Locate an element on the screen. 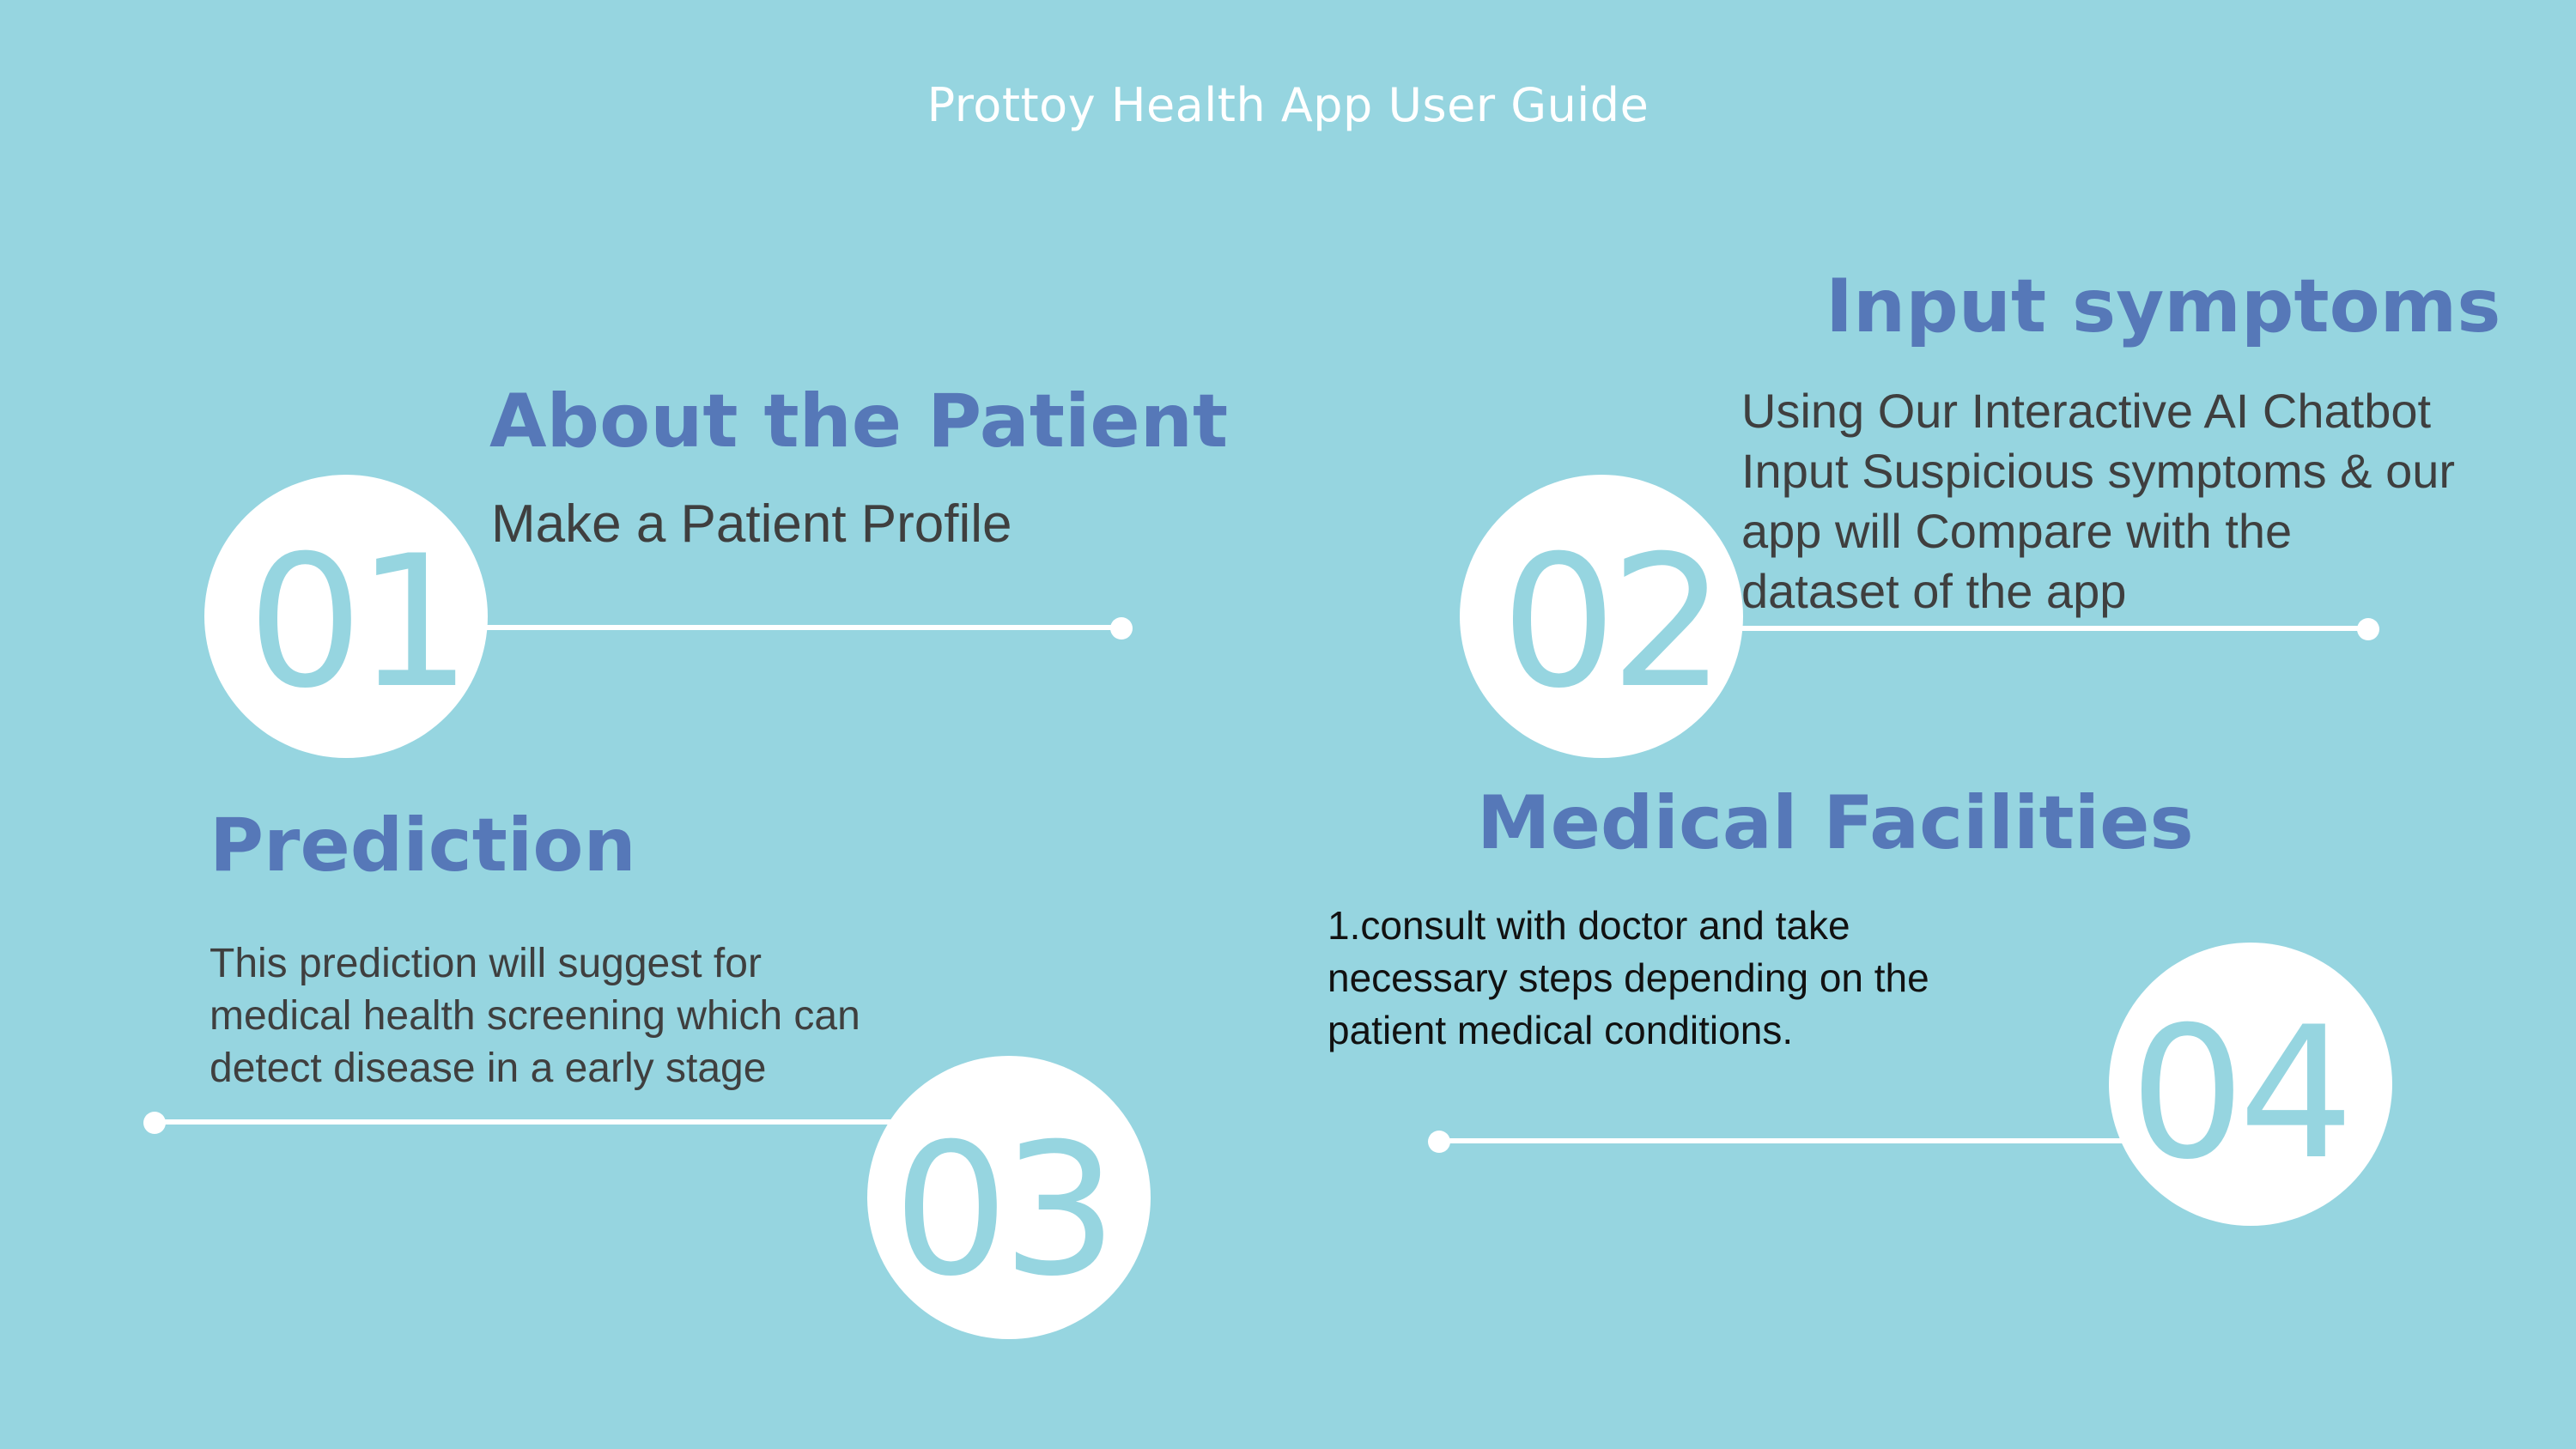 This screenshot has width=2576, height=1449. step-03-description-line: medical health screening which can is located at coordinates (535, 1016).